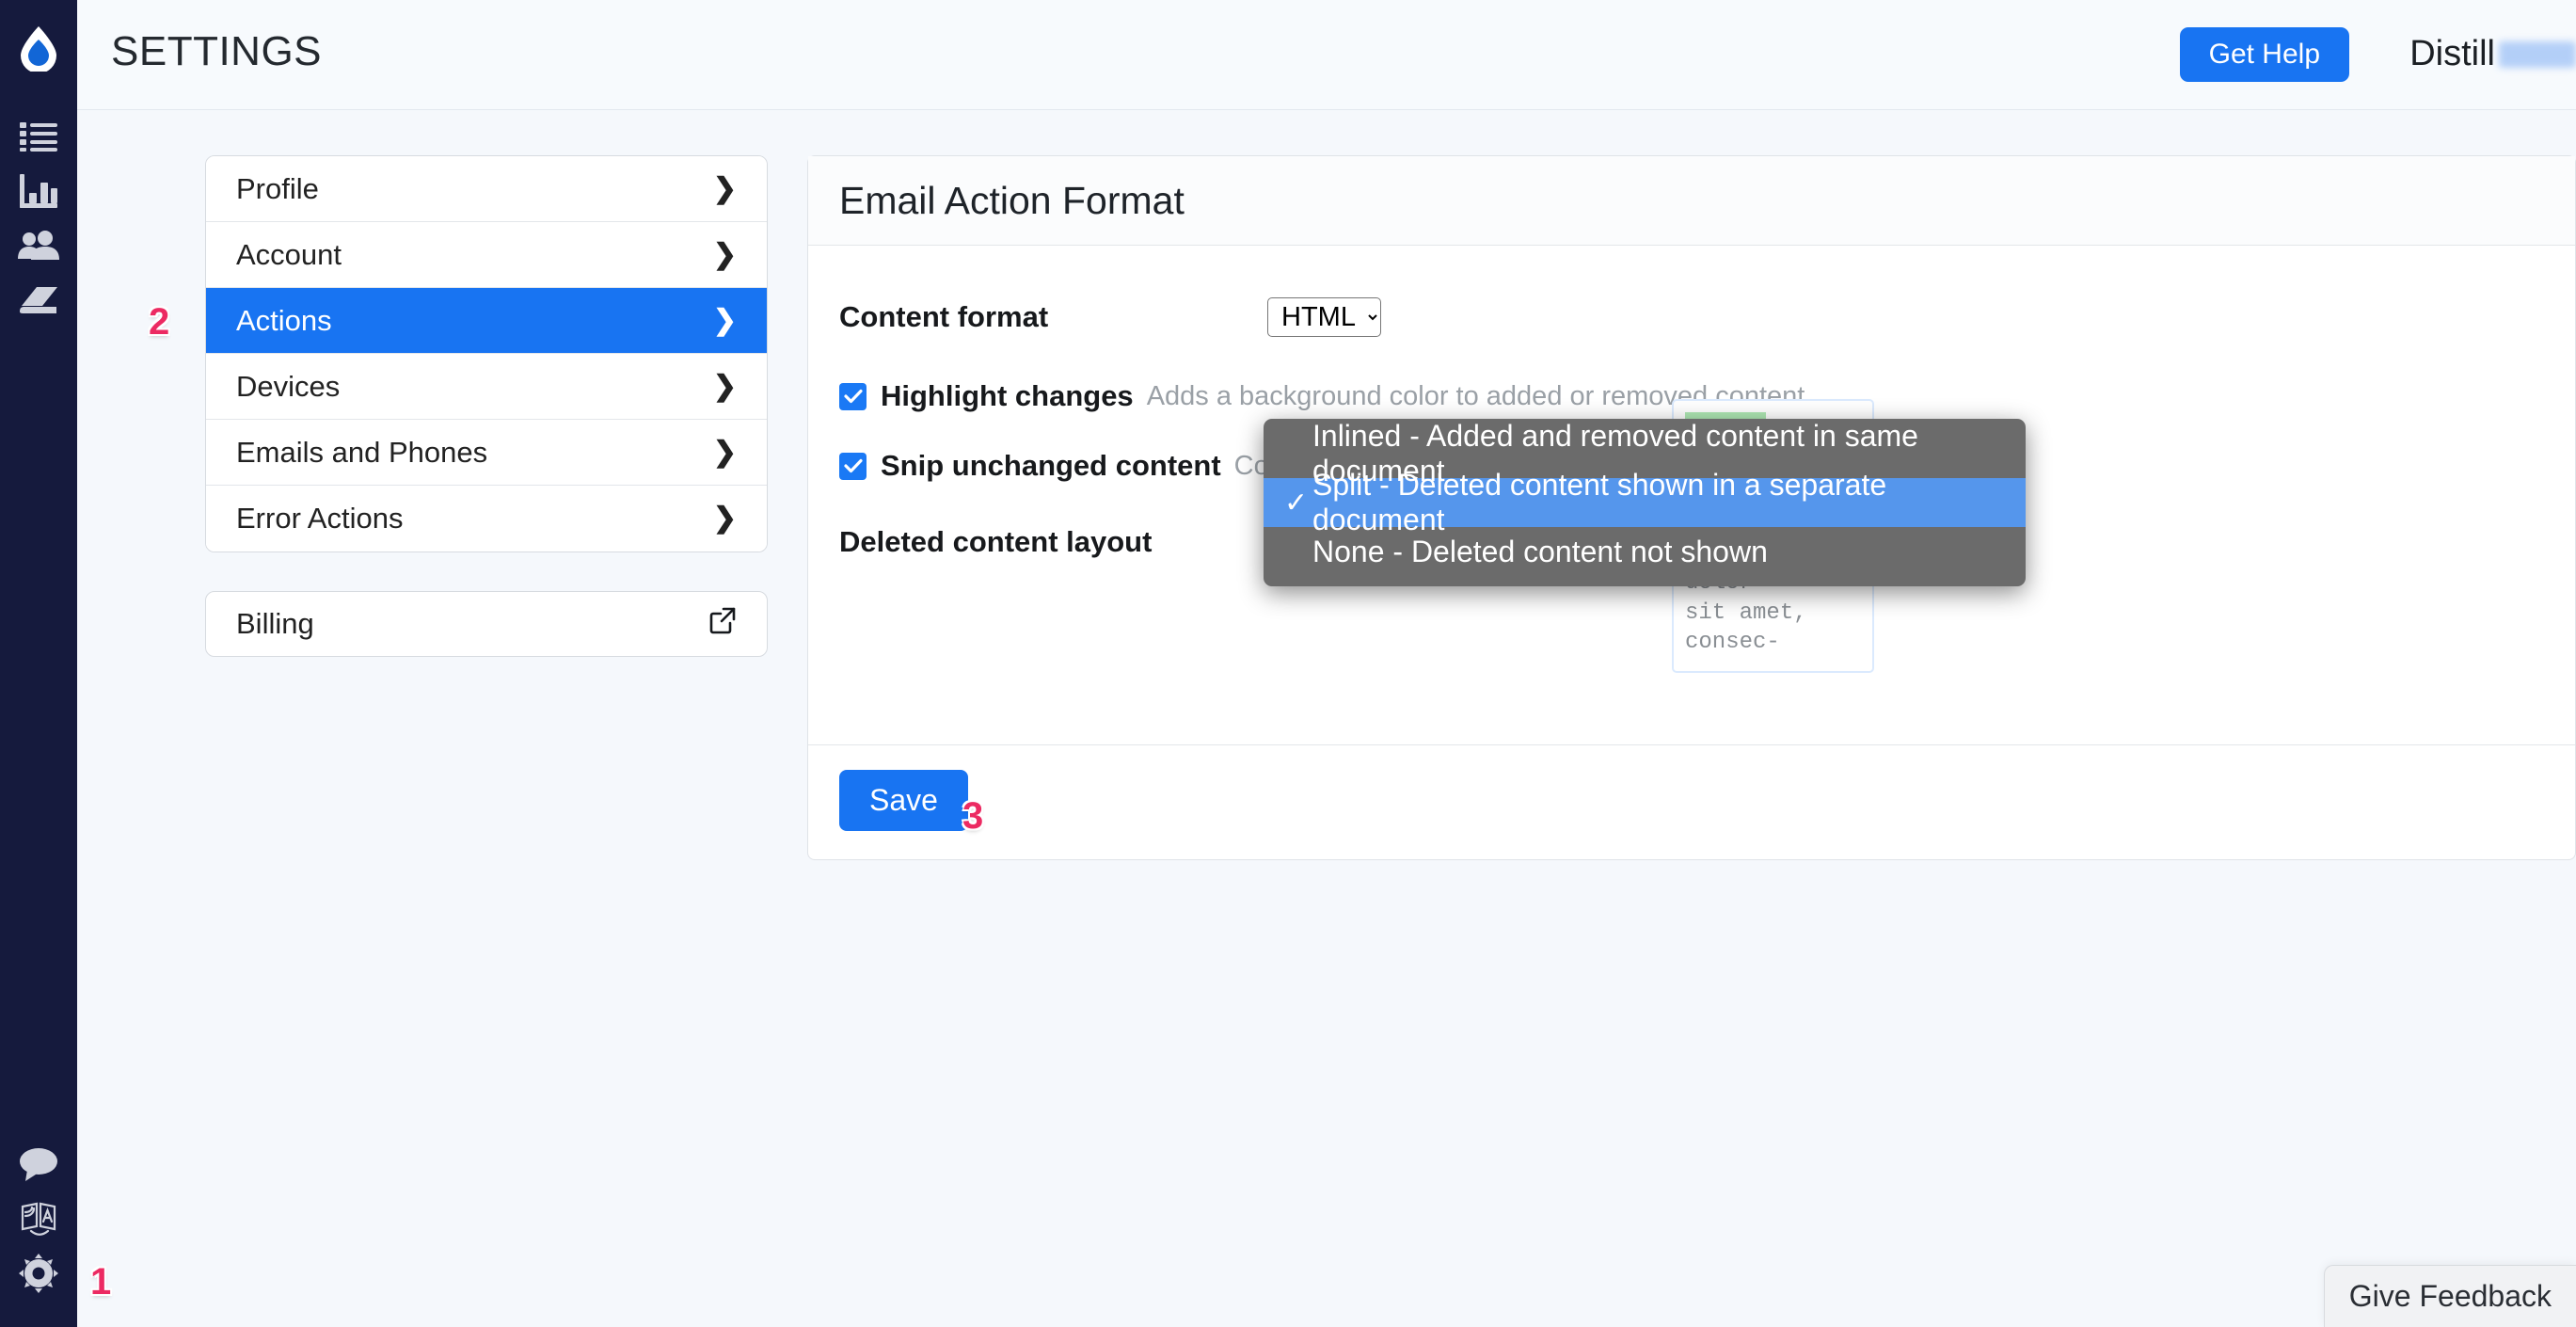  Describe the element at coordinates (38, 191) in the screenshot. I see `sidebar-item-analytics` at that location.